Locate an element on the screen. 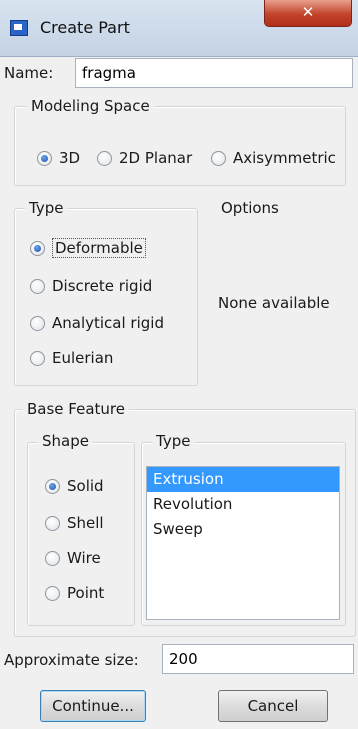 The width and height of the screenshot is (358, 729). window-title: Create Part is located at coordinates (85, 27).